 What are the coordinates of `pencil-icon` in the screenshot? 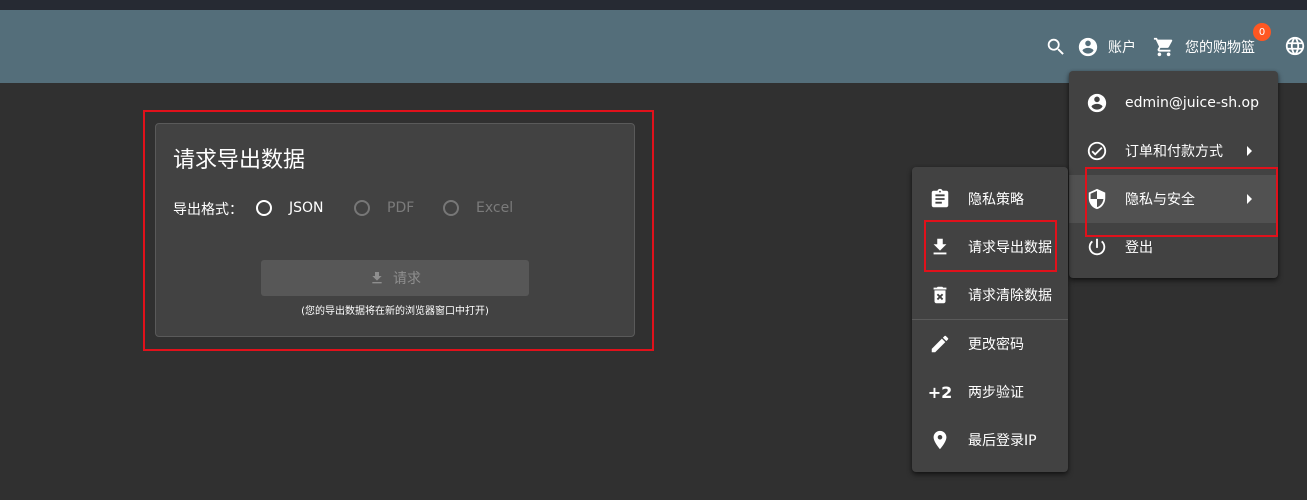 It's located at (940, 344).